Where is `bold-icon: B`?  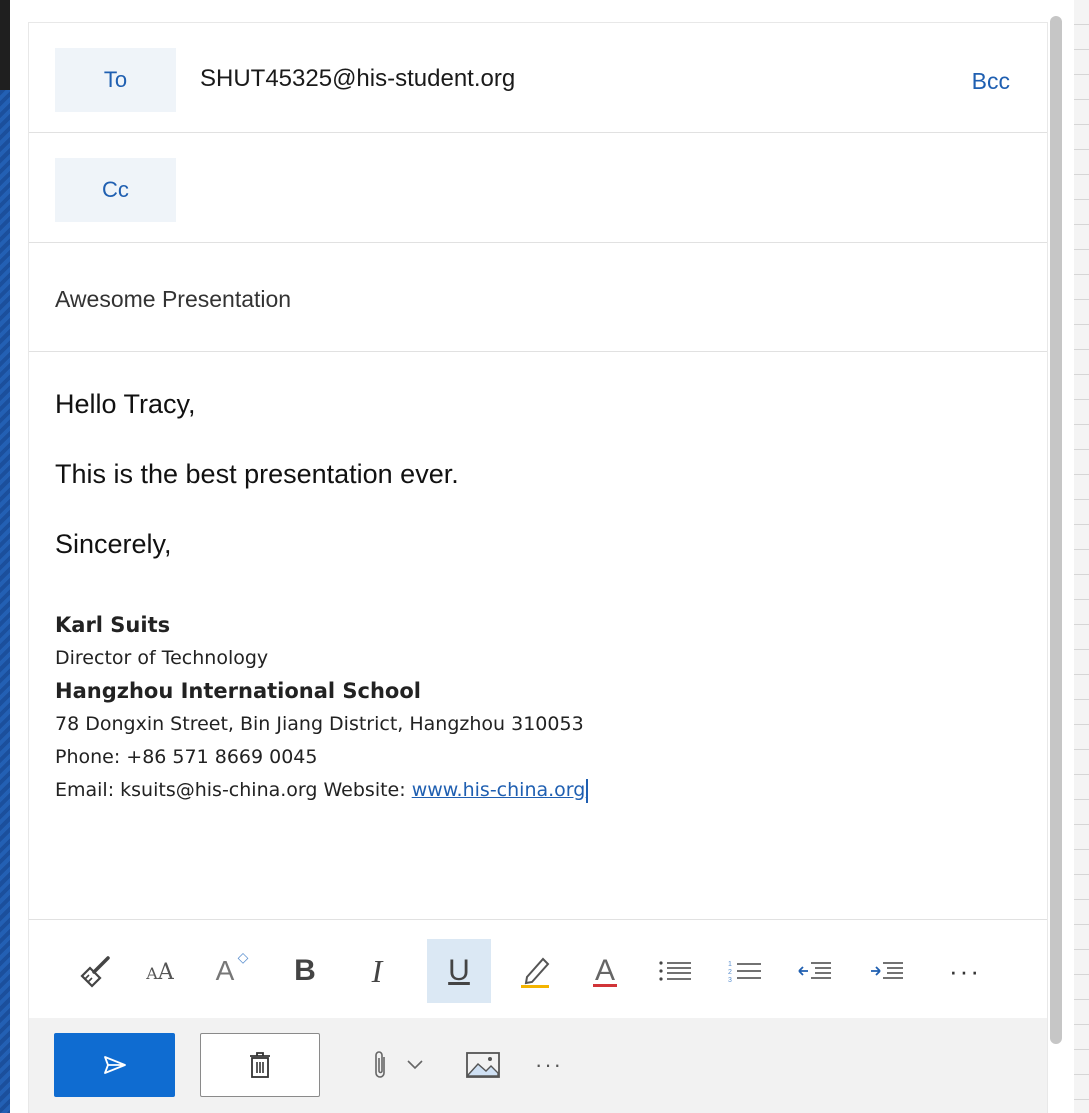
bold-icon: B is located at coordinates (305, 970).